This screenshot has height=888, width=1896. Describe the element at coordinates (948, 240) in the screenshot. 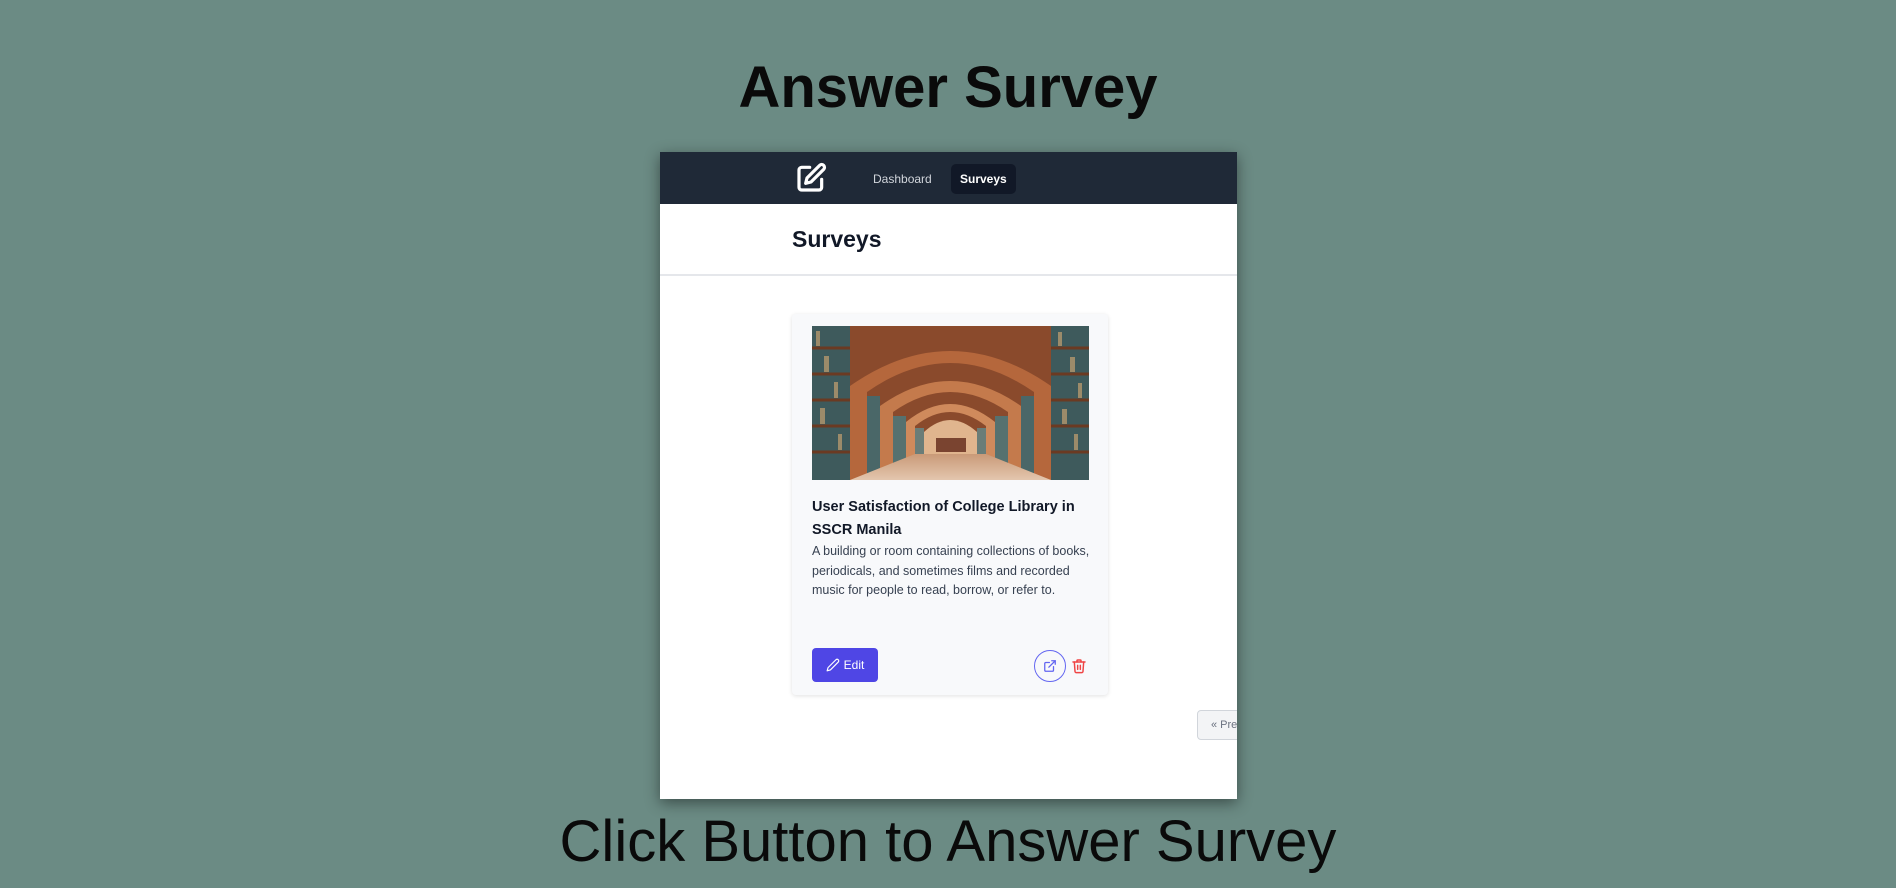

I see `page-header: Surveys` at that location.